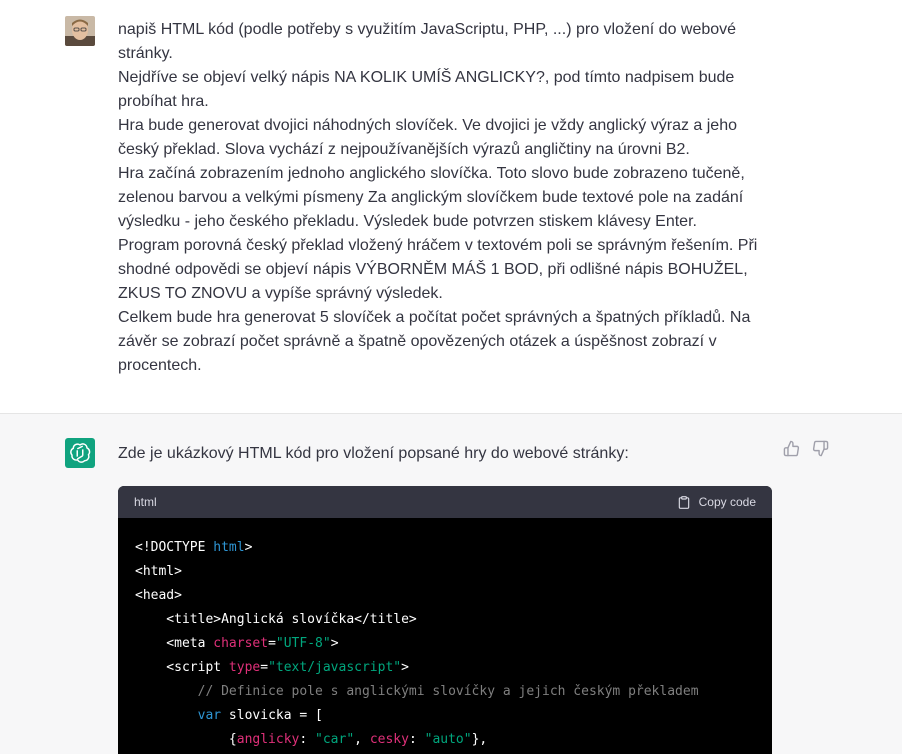 The height and width of the screenshot is (754, 902). Describe the element at coordinates (807, 450) in the screenshot. I see `feedback-buttons` at that location.